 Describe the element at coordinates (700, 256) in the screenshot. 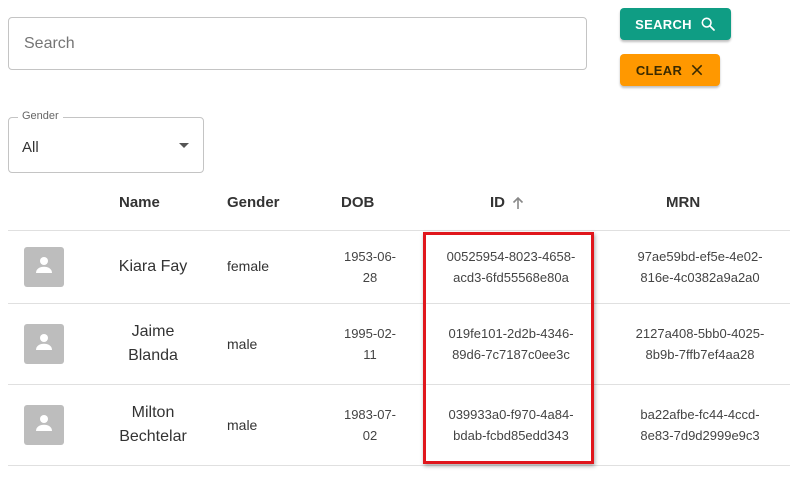

I see `patient-mrn-line: 97ae59bd-ef5e-4e02-` at that location.